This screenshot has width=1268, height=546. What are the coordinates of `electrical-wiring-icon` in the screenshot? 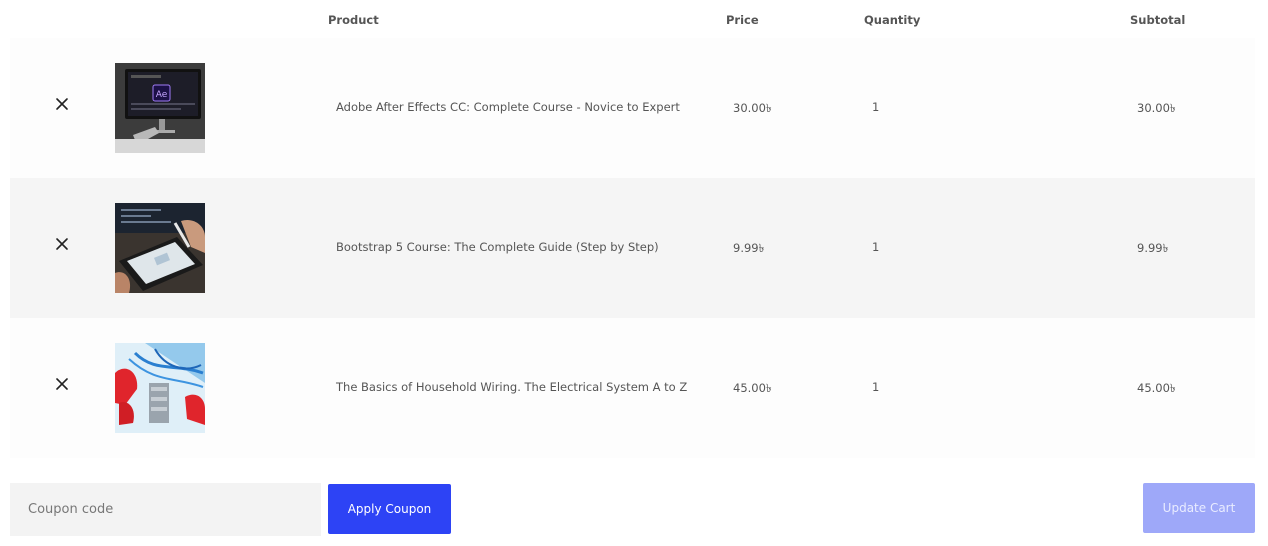 It's located at (160, 388).